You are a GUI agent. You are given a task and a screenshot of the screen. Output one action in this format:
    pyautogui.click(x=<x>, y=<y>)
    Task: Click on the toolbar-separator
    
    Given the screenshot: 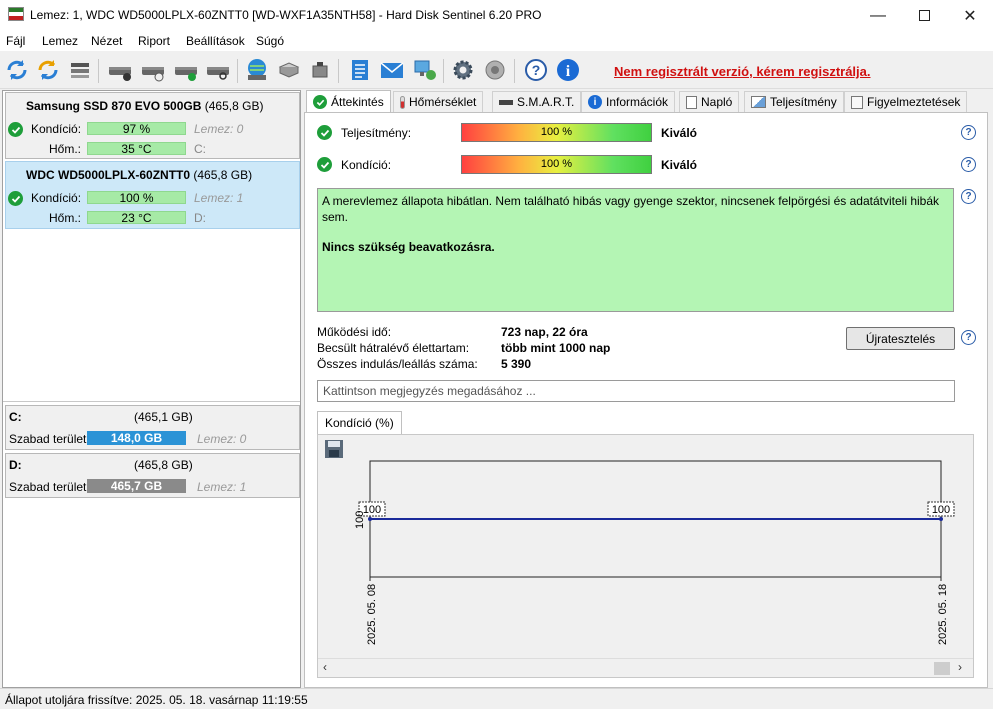 What is the action you would take?
    pyautogui.click(x=237, y=71)
    